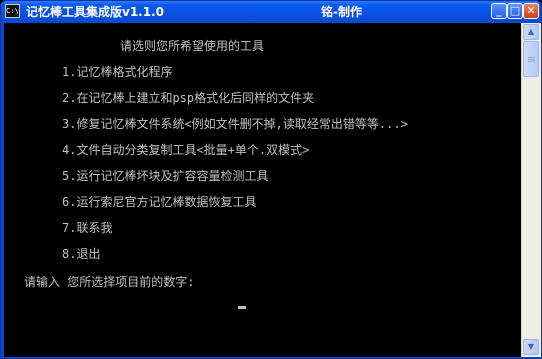 The width and height of the screenshot is (542, 359). What do you see at coordinates (117, 72) in the screenshot?
I see `menu-item-1: 1.记忆棒格式化程序` at bounding box center [117, 72].